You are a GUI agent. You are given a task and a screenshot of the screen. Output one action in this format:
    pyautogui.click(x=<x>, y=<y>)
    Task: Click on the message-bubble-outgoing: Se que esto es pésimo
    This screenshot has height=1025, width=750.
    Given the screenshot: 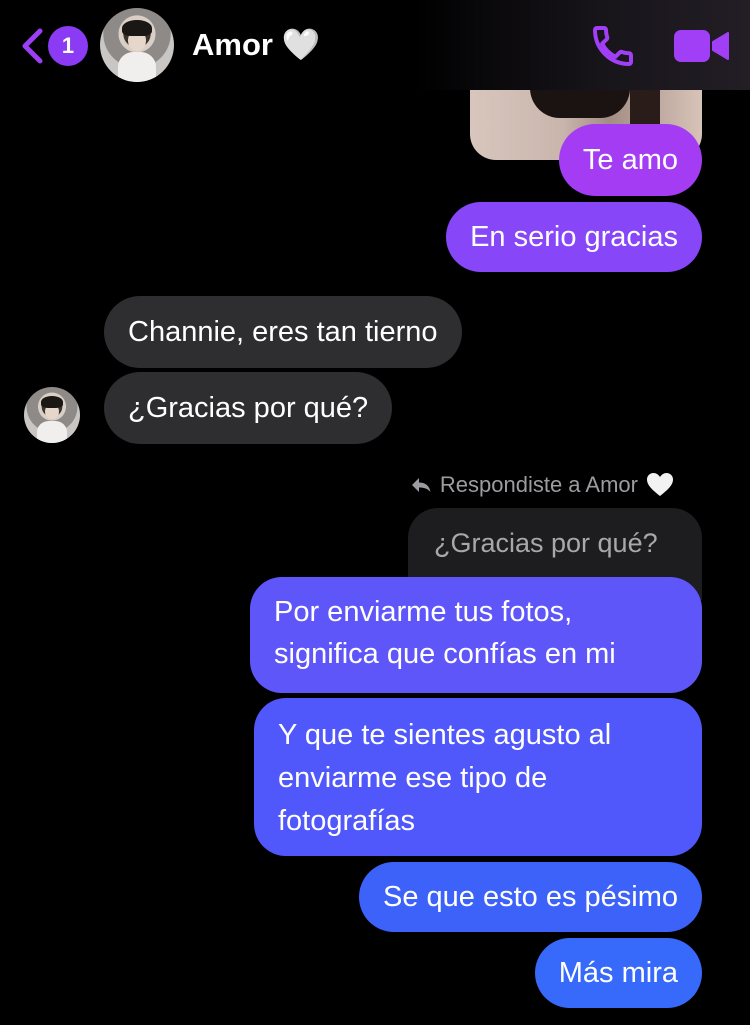 What is the action you would take?
    pyautogui.click(x=530, y=897)
    